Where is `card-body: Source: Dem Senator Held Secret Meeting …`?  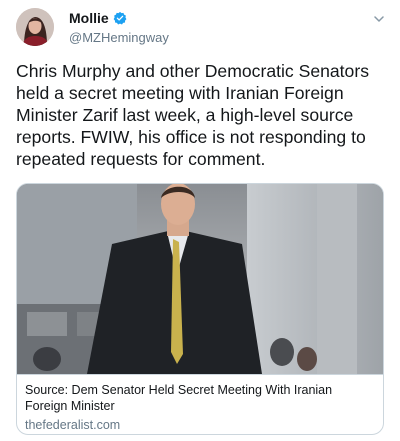 card-body: Source: Dem Senator Held Secret Meeting … is located at coordinates (200, 404).